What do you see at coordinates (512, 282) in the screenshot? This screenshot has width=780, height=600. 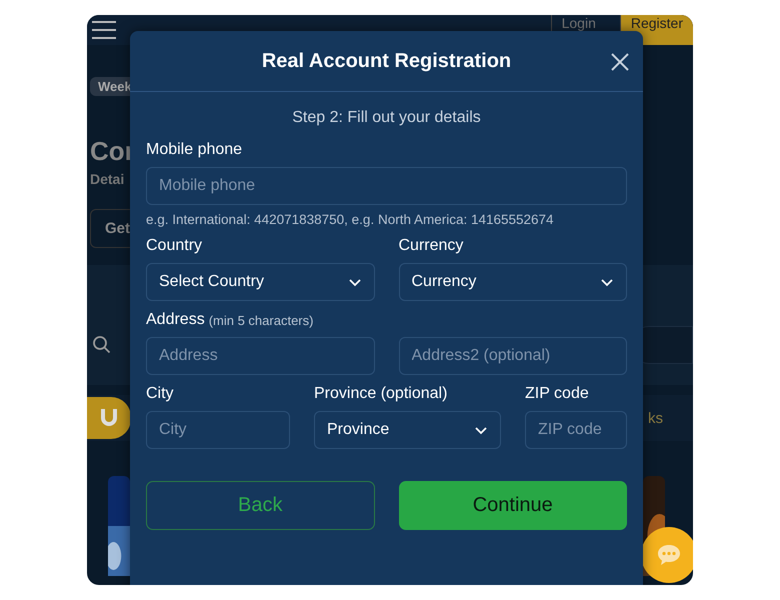 I see `dropdown: Currency` at bounding box center [512, 282].